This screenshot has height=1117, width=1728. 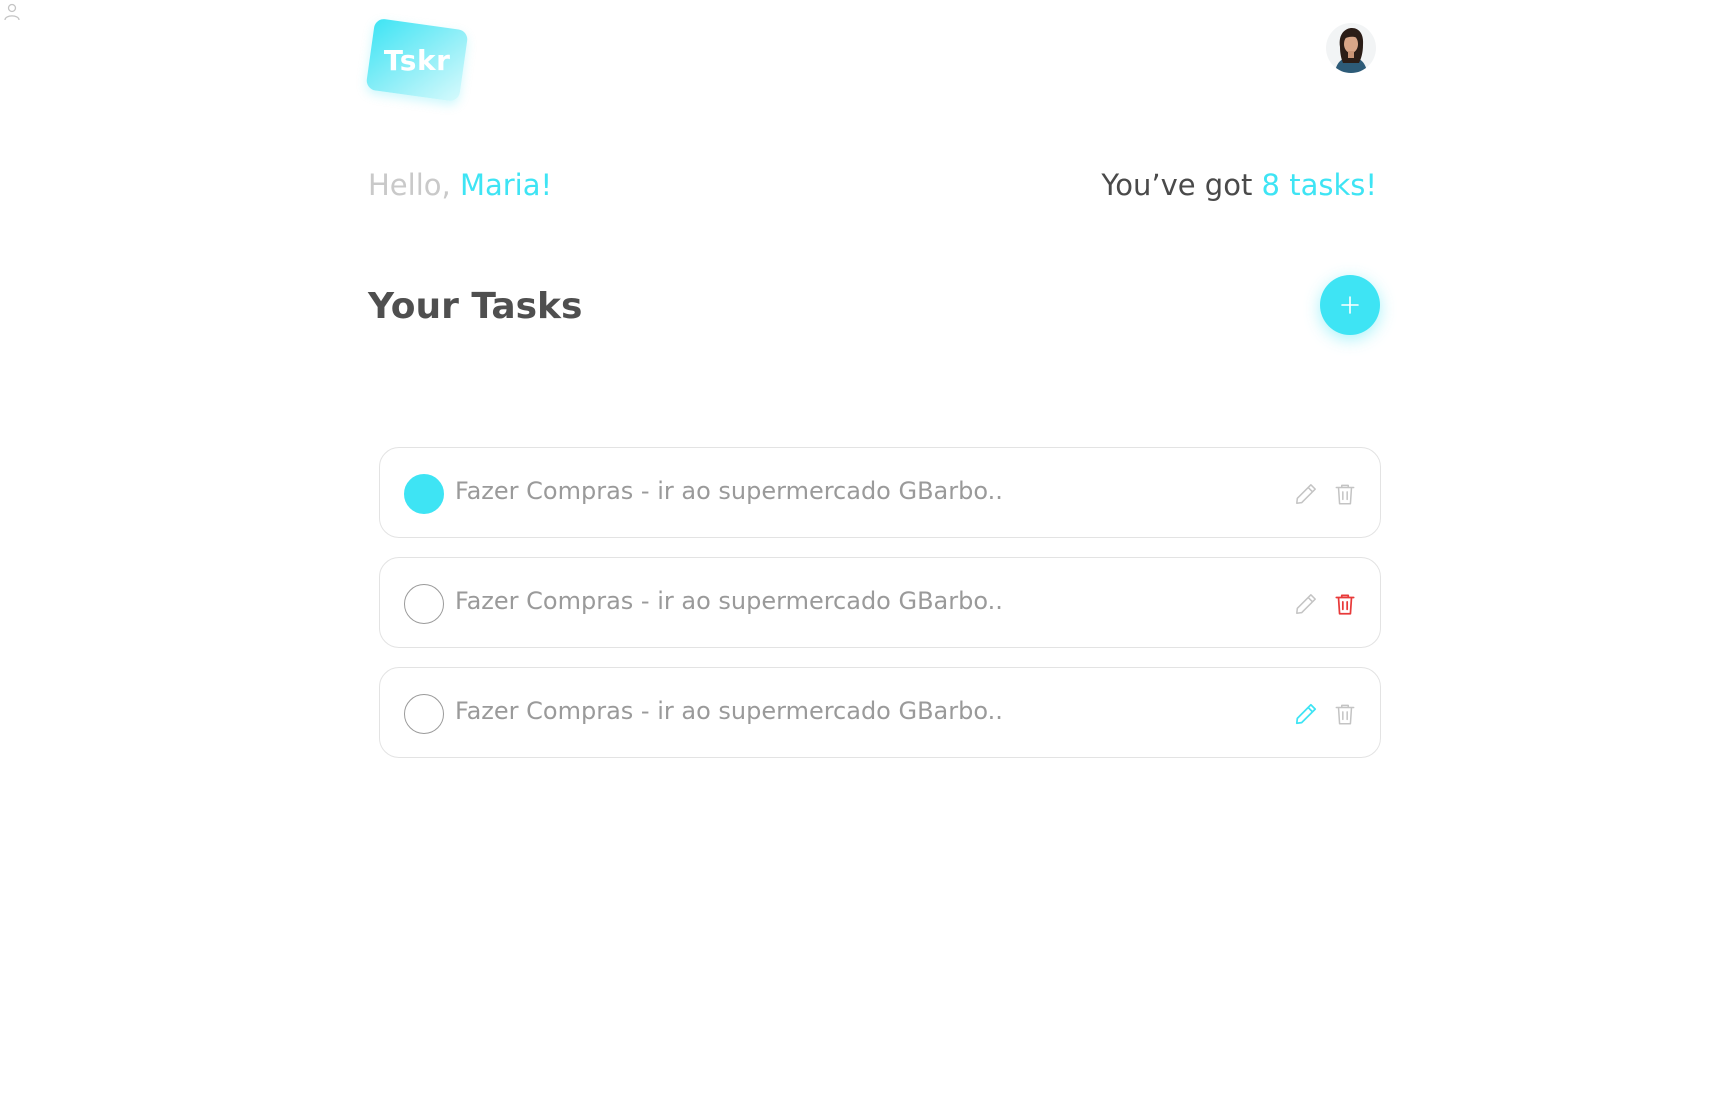 I want to click on page-title: Your Tasks, so click(x=475, y=306).